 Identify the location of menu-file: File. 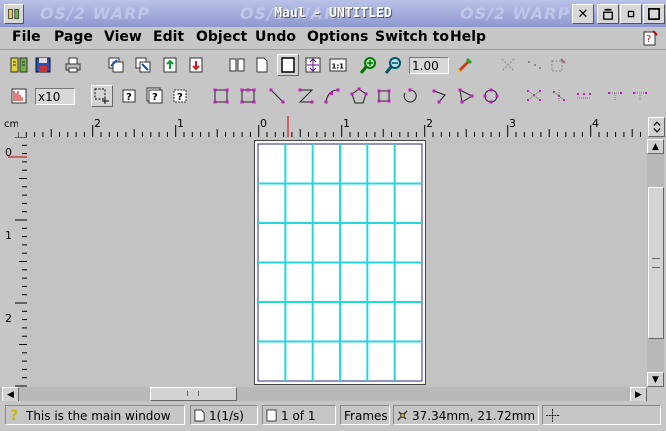
(26, 37).